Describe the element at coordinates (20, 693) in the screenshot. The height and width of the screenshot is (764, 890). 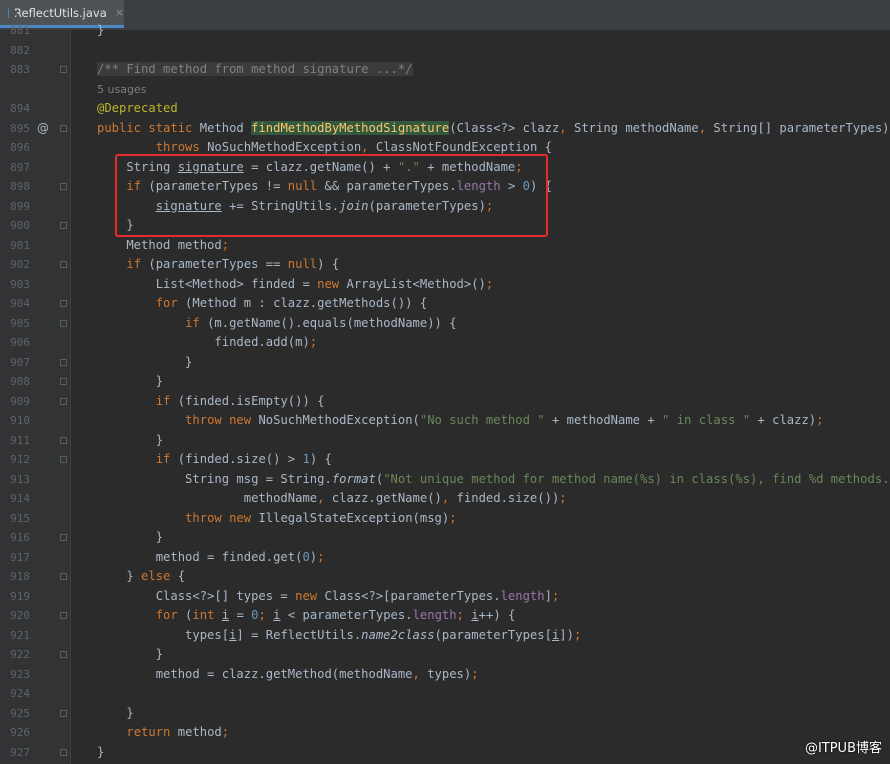
I see `line-number: 924` at that location.